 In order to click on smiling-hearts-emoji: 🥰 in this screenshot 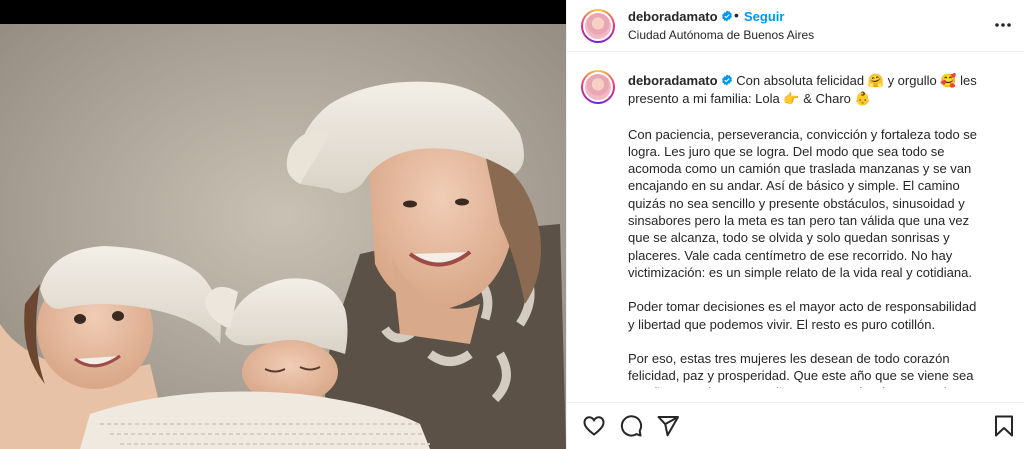, I will do `click(948, 81)`.